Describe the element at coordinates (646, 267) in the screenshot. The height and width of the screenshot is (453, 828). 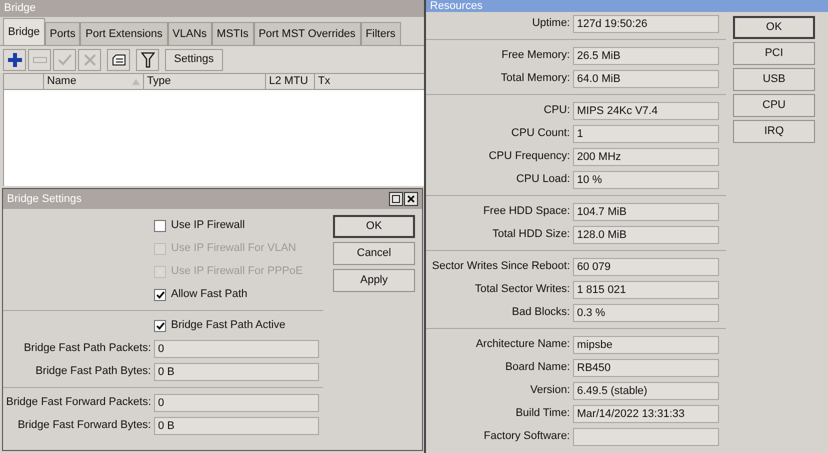
I see `read-only-field: 60 079` at that location.